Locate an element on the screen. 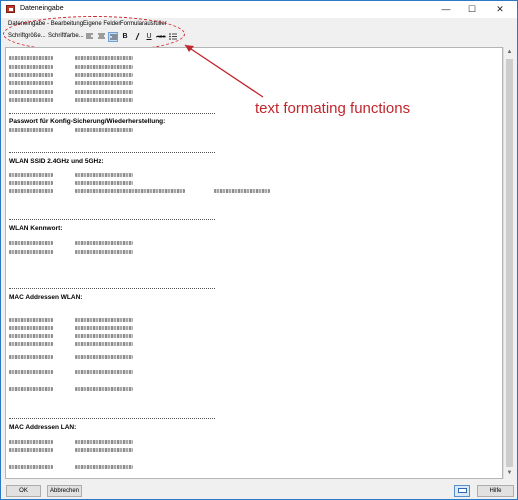  app-icon is located at coordinates (10, 9).